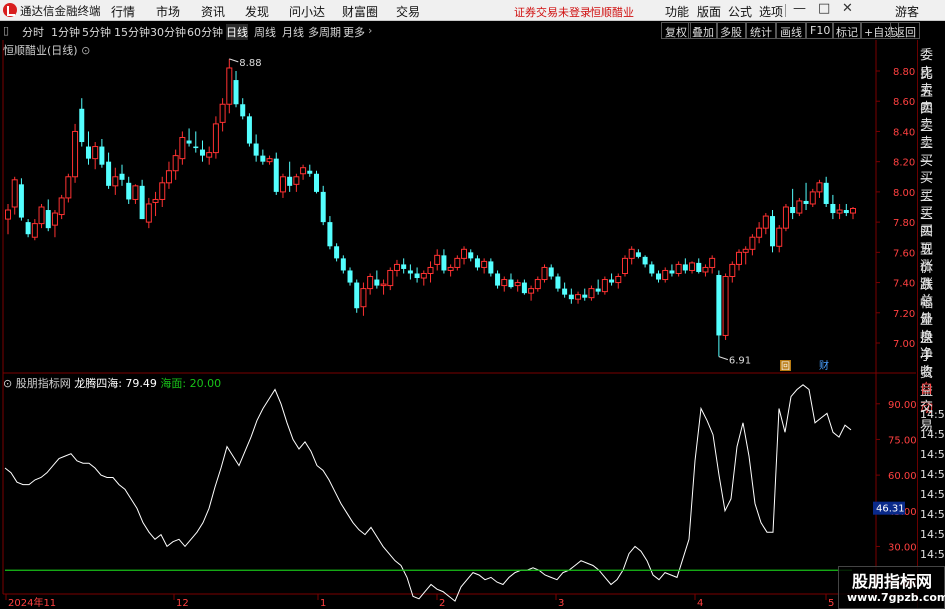 Image resolution: width=945 pixels, height=609 pixels. What do you see at coordinates (892, 581) in the screenshot?
I see `watermark-title: 股朋指标网` at bounding box center [892, 581].